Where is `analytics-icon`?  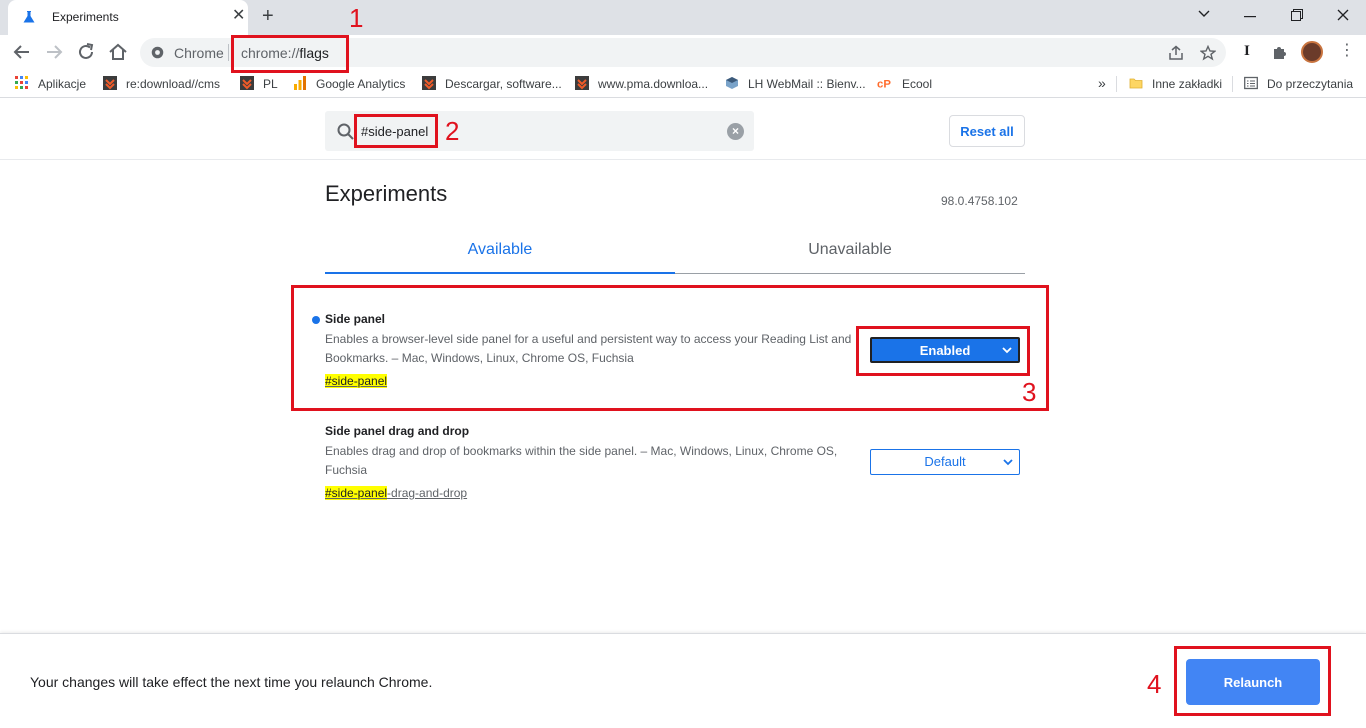
analytics-icon is located at coordinates (300, 83).